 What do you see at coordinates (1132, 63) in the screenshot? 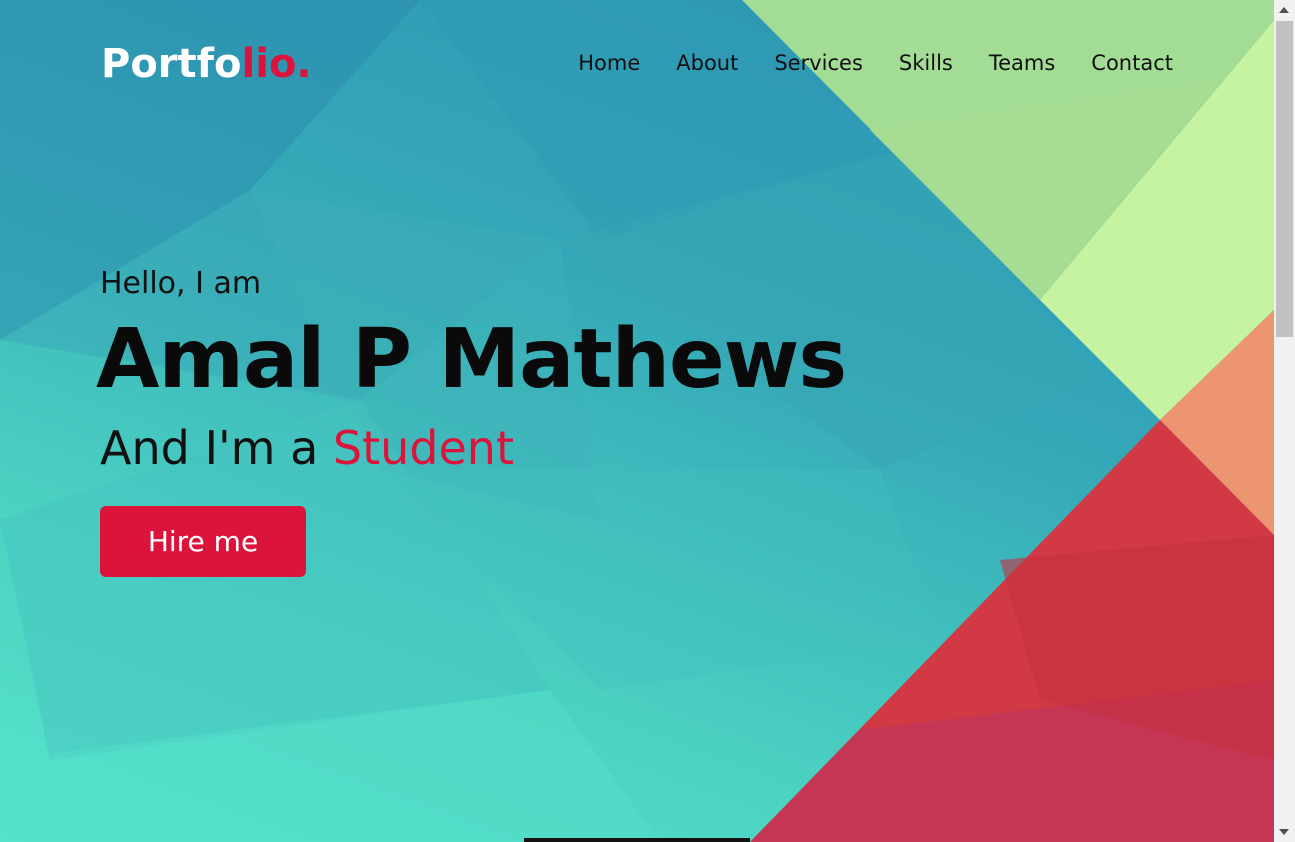
I see `nav-link-contact: Contact` at bounding box center [1132, 63].